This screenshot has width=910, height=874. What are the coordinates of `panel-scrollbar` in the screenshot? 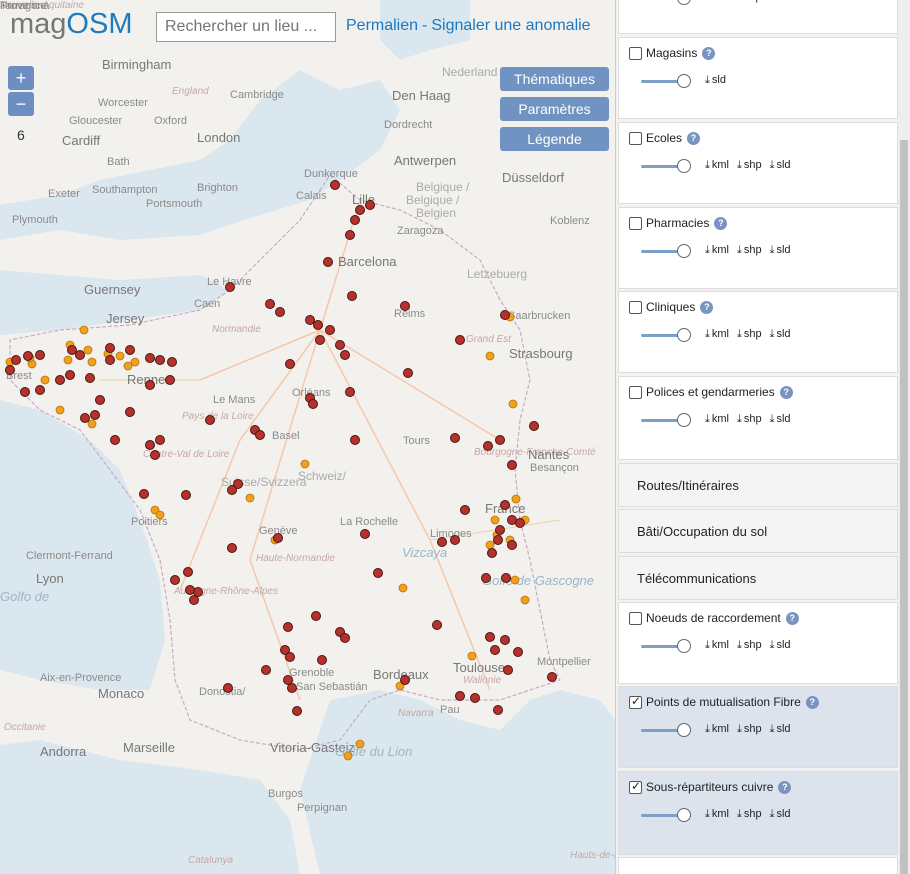 It's located at (904, 437).